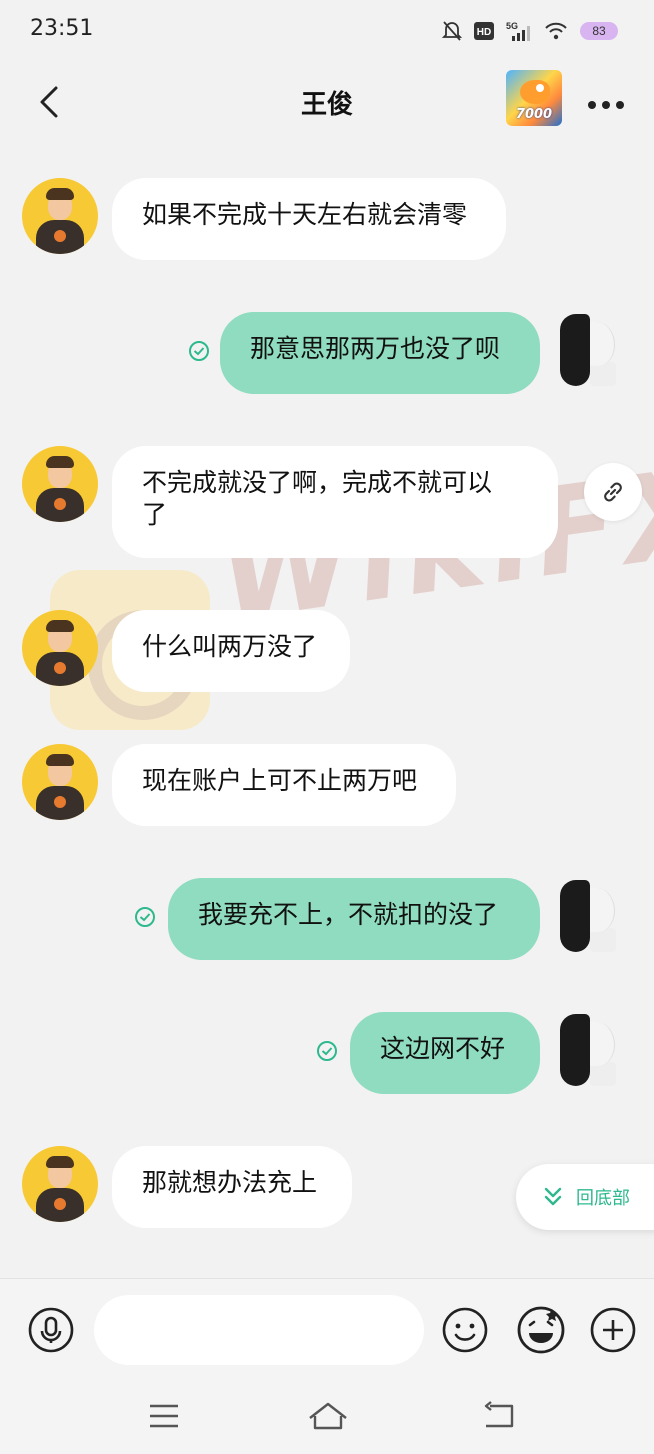 The image size is (654, 1454). I want to click on message-input, so click(259, 1330).